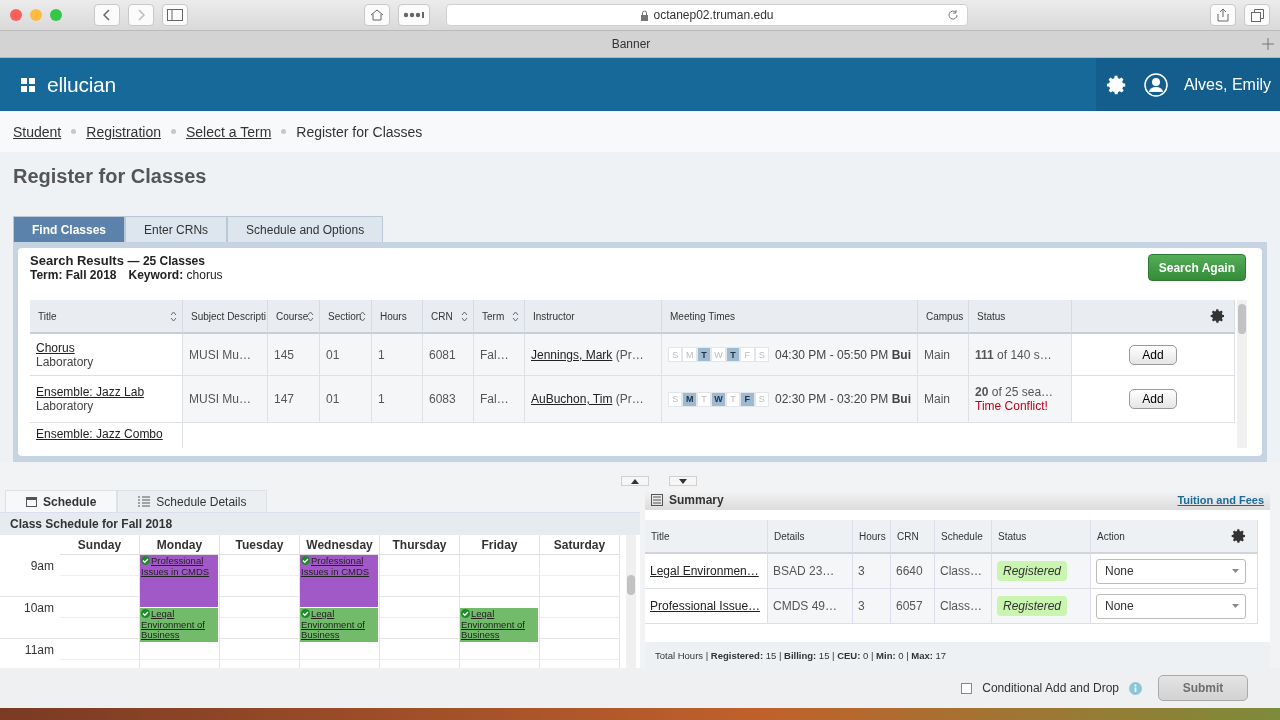 The width and height of the screenshot is (1280, 720). What do you see at coordinates (47, 316) in the screenshot?
I see `column-header: Title` at bounding box center [47, 316].